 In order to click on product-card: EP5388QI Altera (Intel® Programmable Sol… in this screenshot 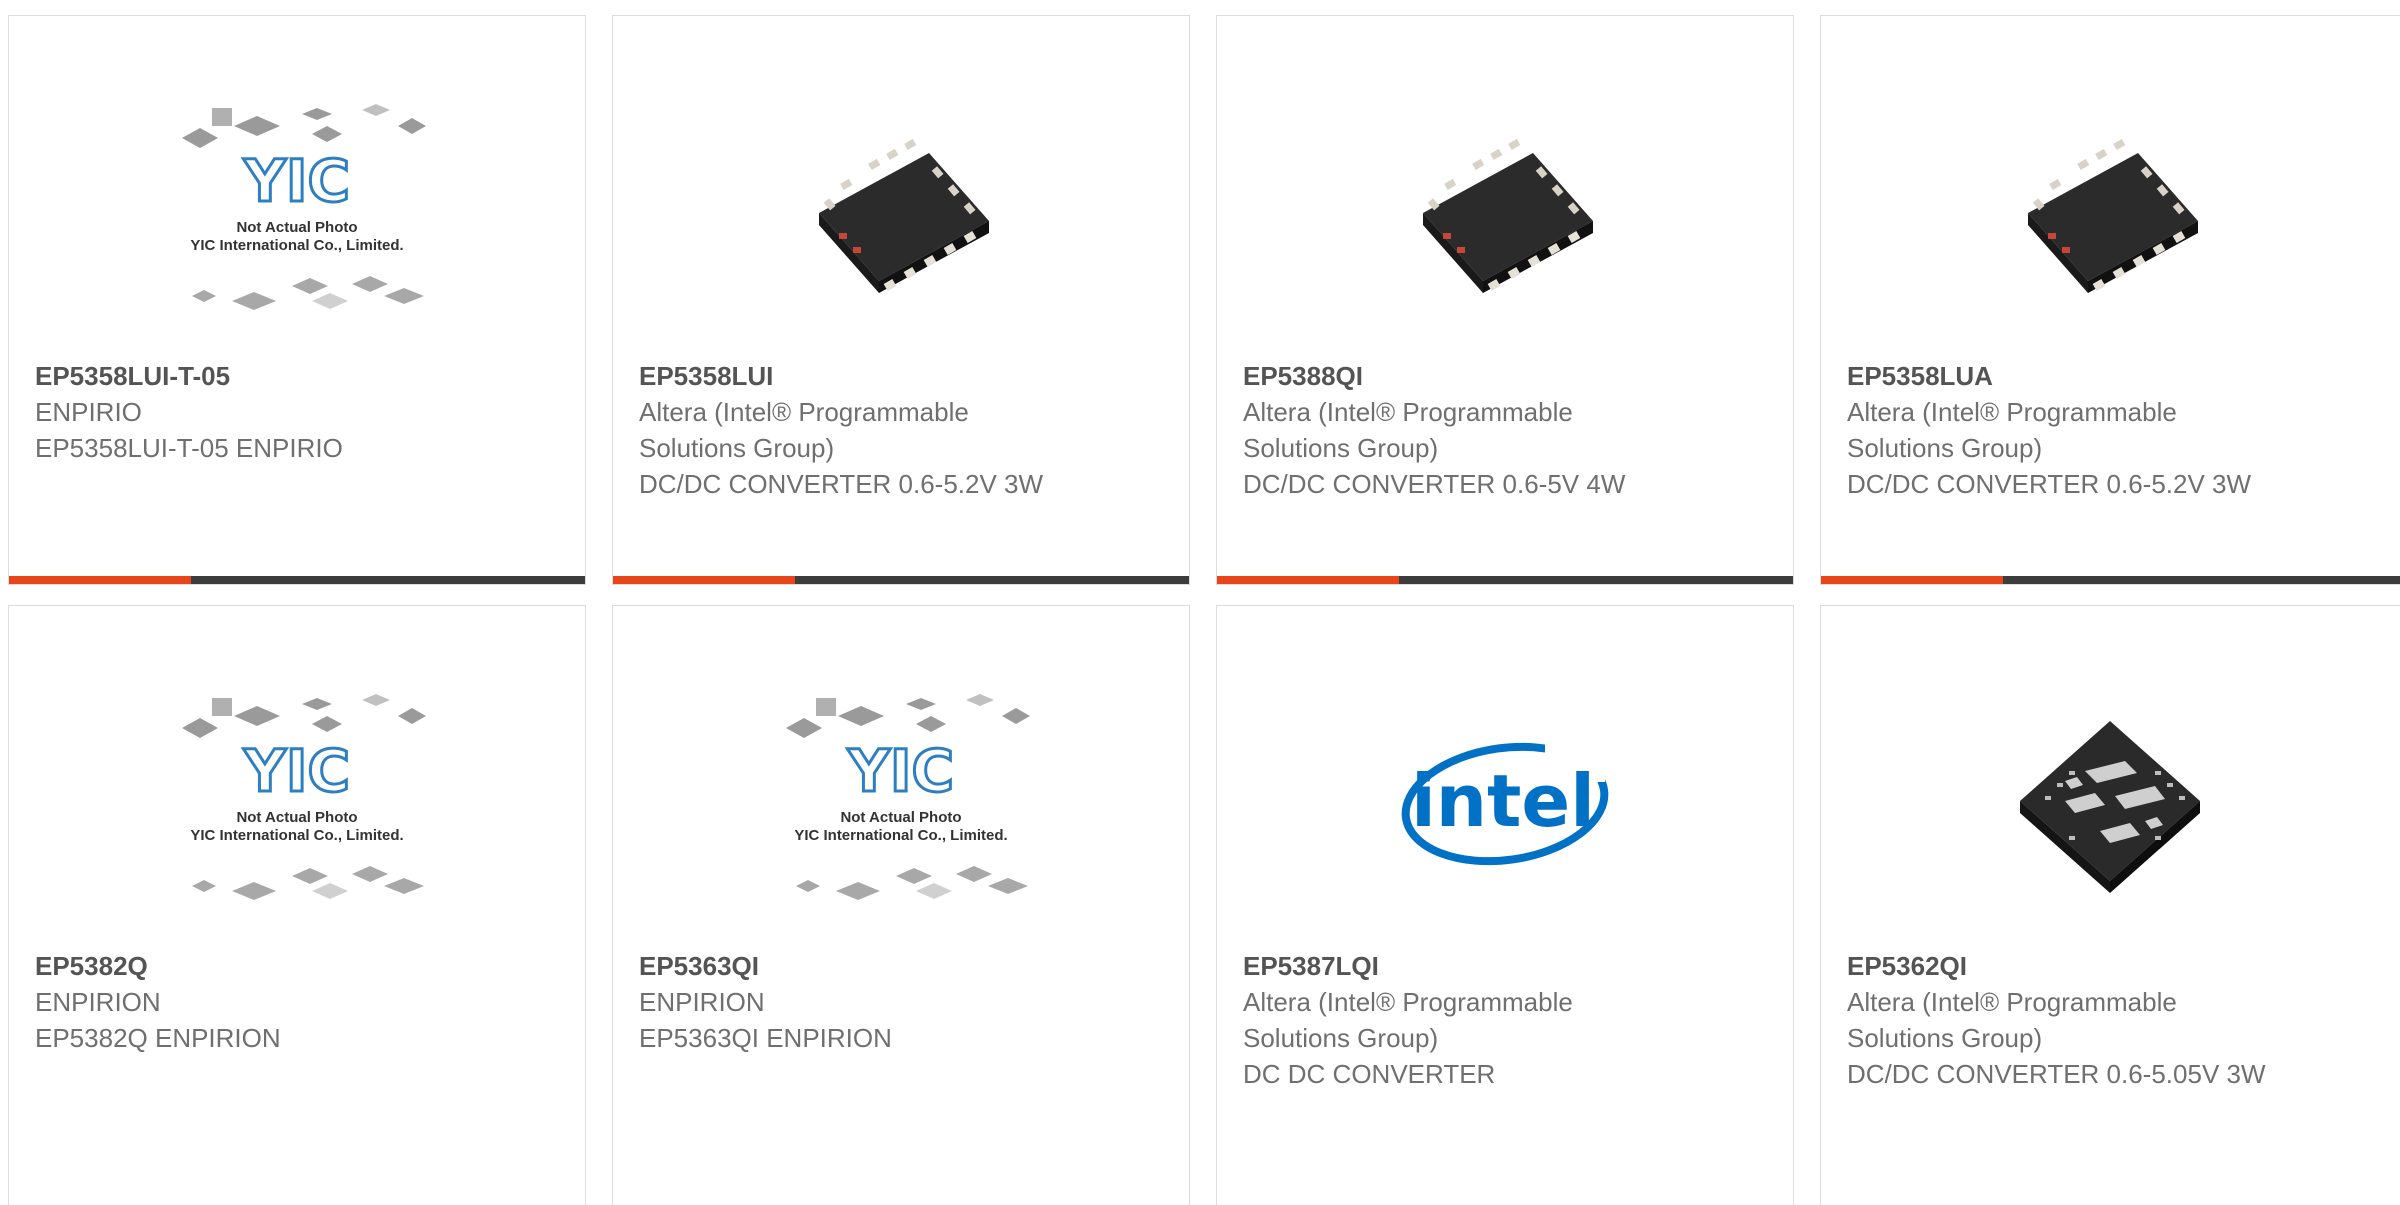, I will do `click(1505, 300)`.